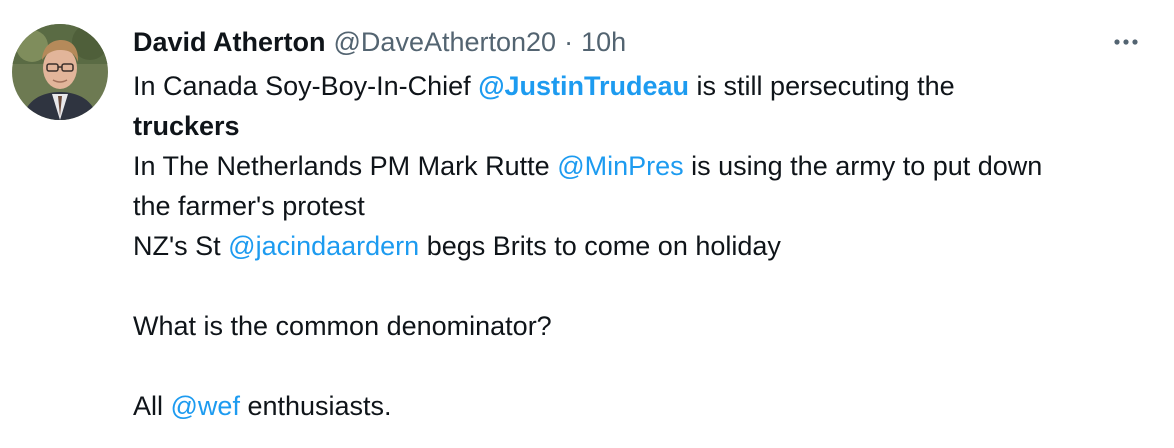  Describe the element at coordinates (342, 326) in the screenshot. I see `tweet-text-segment: What is the common denominator?` at that location.